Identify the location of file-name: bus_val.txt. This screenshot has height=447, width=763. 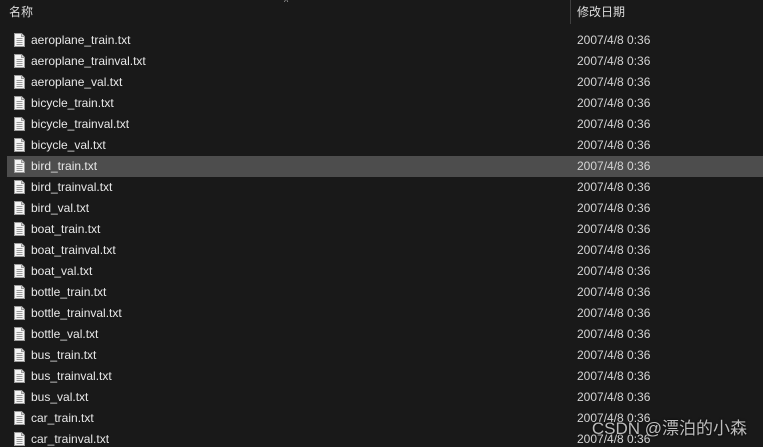
(60, 397).